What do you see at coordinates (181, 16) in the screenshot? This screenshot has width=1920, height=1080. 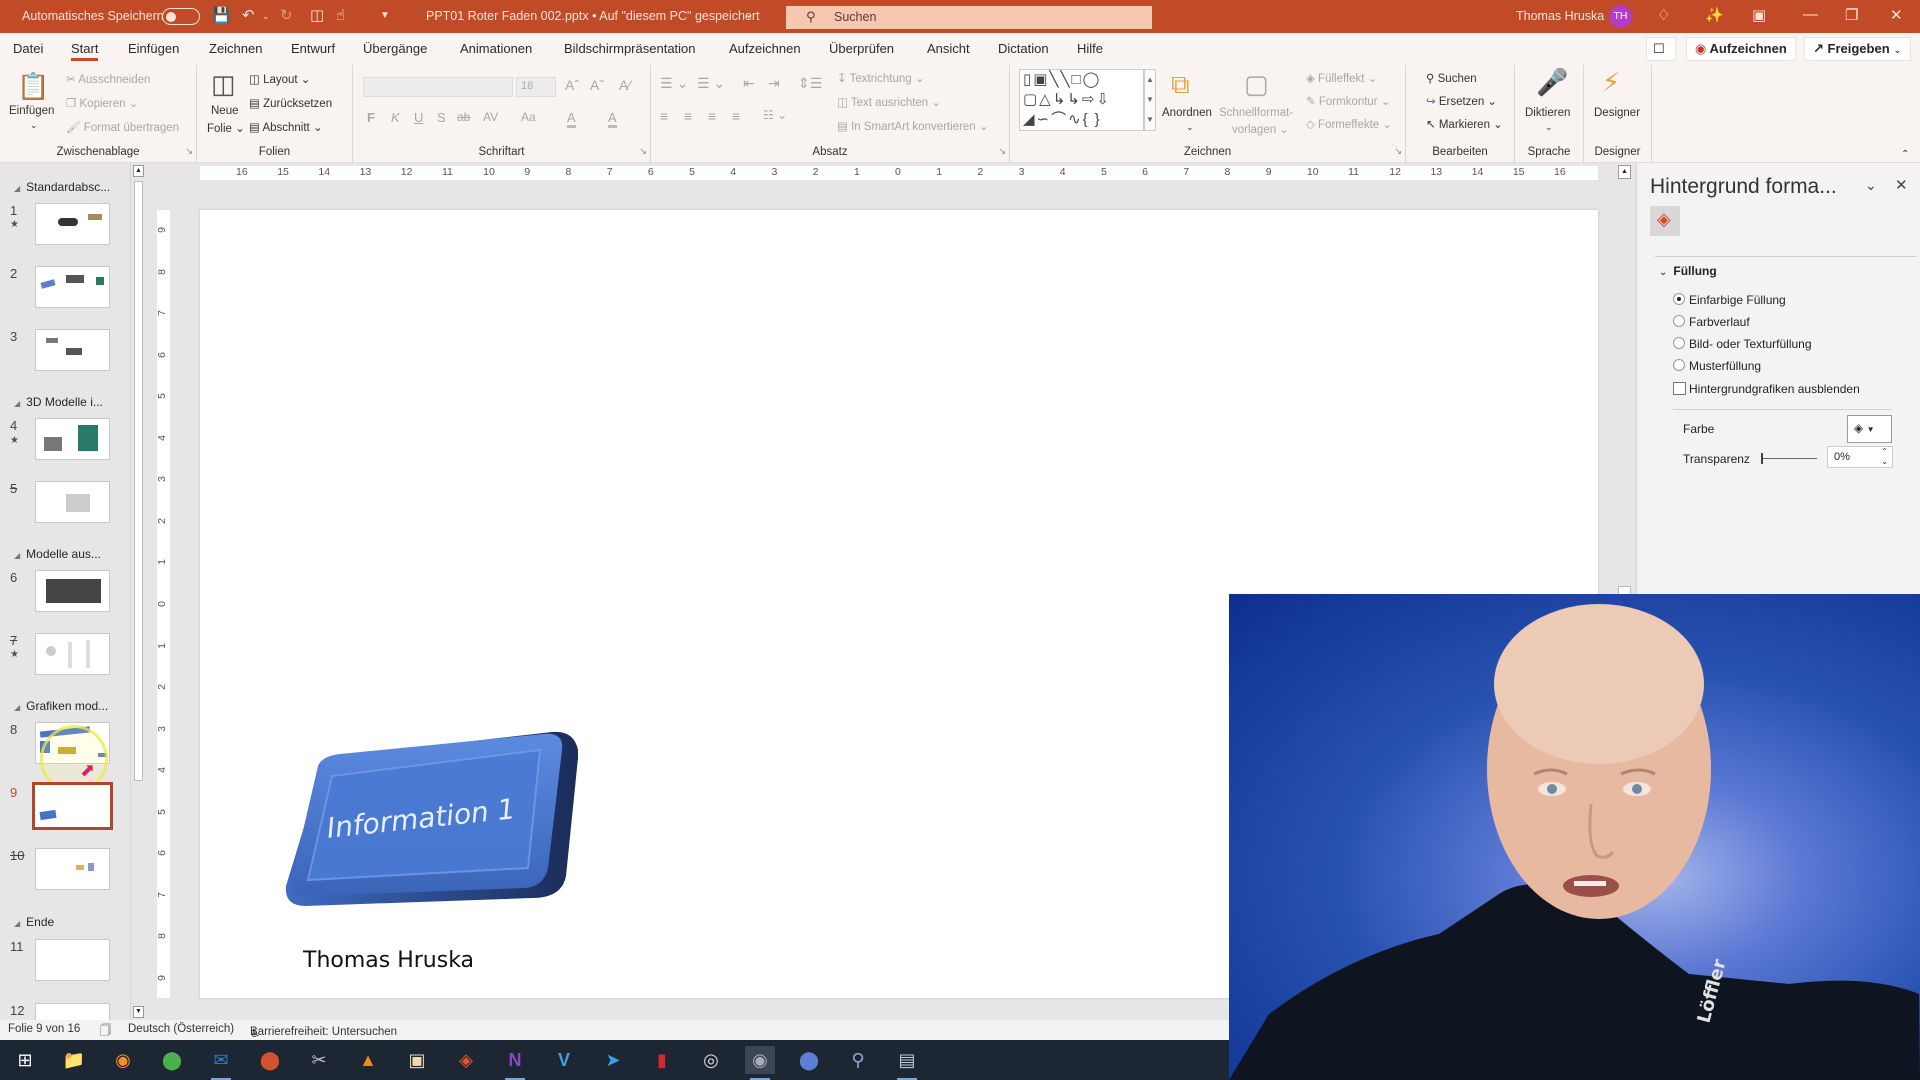 I see `autosave-toggle` at bounding box center [181, 16].